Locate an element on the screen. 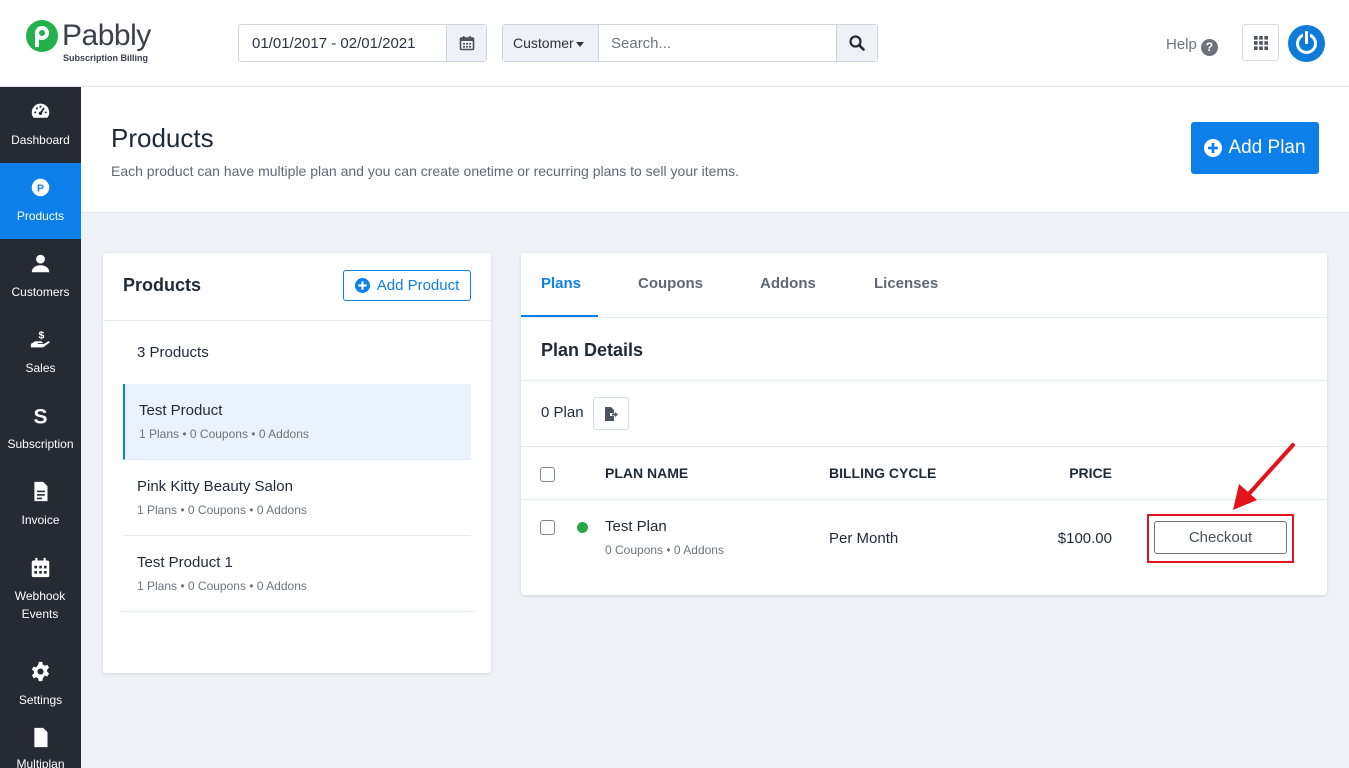 Image resolution: width=1349 pixels, height=768 pixels. pabbly-logo: Pabbly Subscription Billing is located at coordinates (91, 42).